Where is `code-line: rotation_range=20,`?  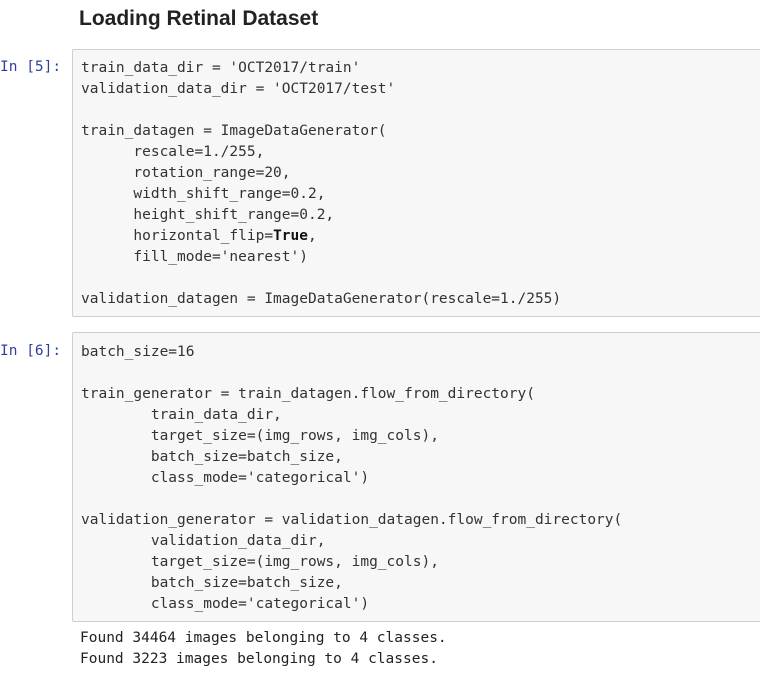
code-line: rotation_range=20, is located at coordinates (186, 173).